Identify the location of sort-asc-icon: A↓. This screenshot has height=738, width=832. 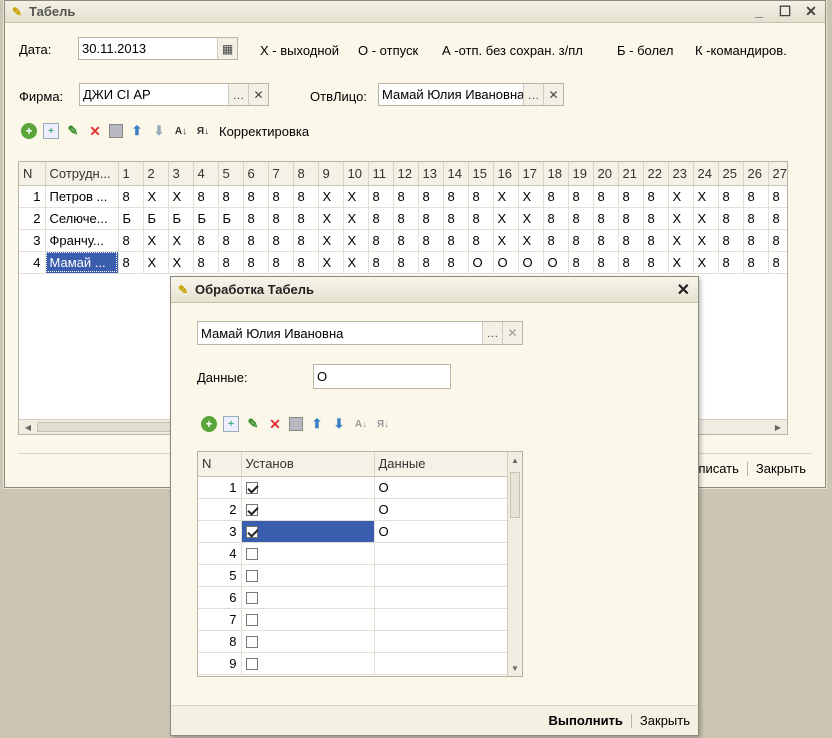
(361, 424).